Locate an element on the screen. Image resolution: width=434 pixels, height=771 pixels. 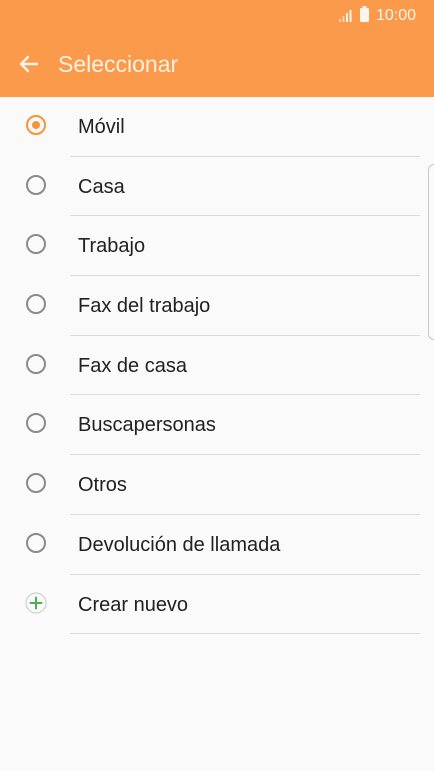
option-label: Fax del trabajo is located at coordinates (144, 306).